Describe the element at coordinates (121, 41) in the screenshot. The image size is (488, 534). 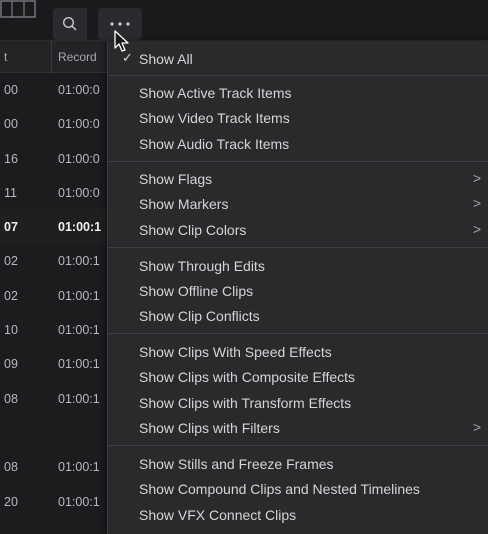
I see `mouse-pointer-icon` at that location.